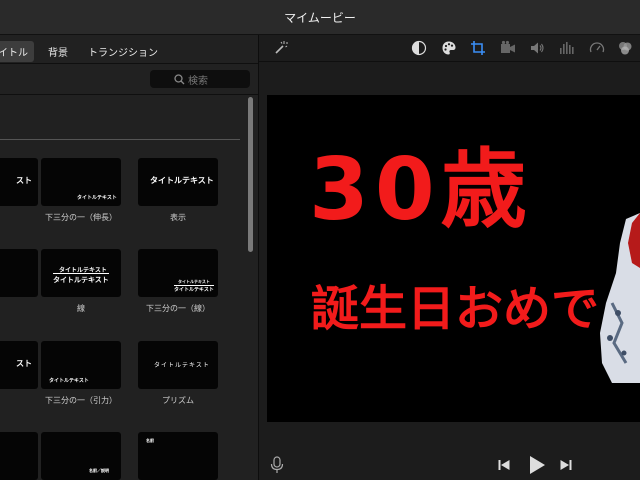 This screenshot has height=480, width=640. What do you see at coordinates (178, 308) in the screenshot?
I see `tile-caption: 下三分の一（線）` at bounding box center [178, 308].